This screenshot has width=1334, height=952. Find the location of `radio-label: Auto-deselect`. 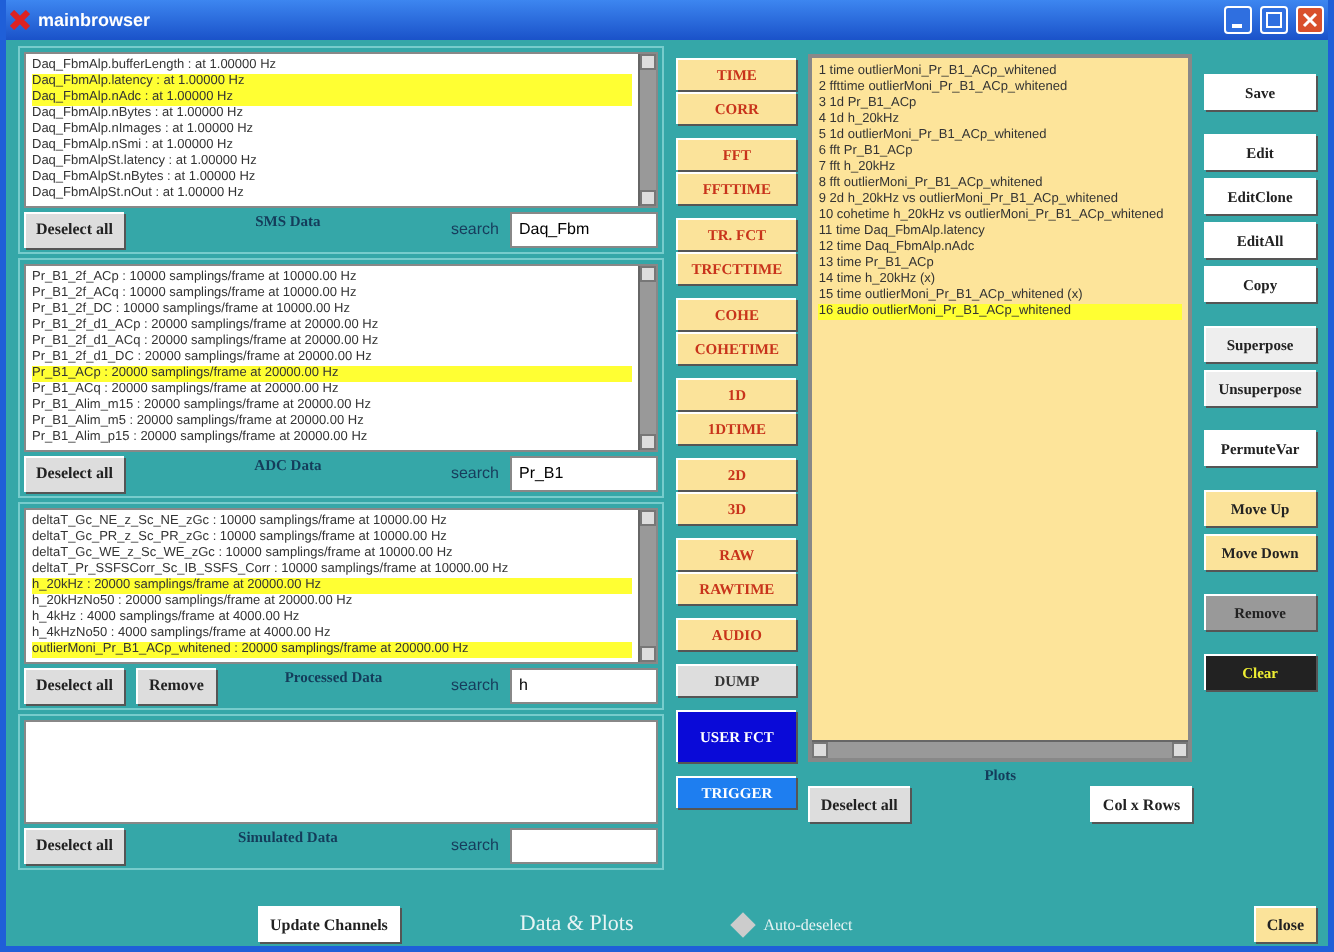

radio-label: Auto-deselect is located at coordinates (808, 924).